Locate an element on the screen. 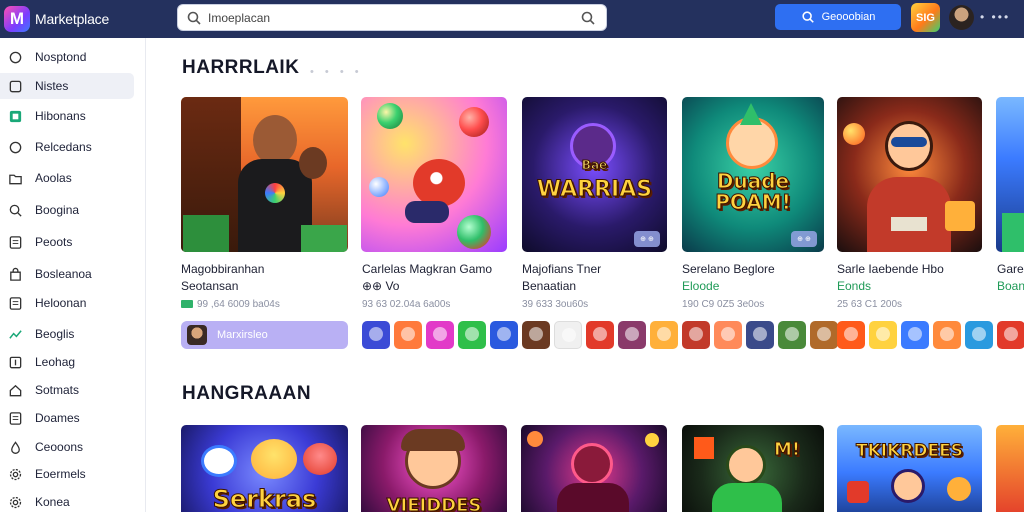  sidebar-item: Nosptond is located at coordinates (67, 57).